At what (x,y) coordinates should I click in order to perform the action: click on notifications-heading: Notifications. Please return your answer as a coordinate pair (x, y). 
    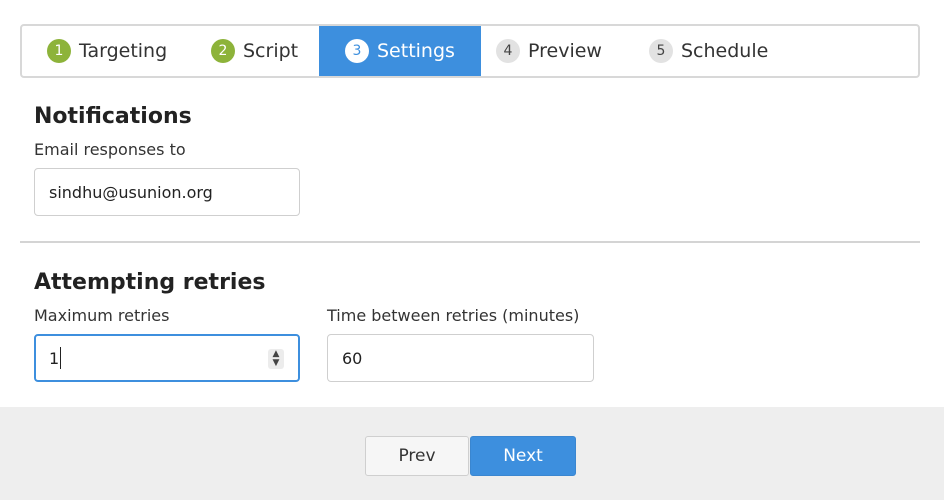
    Looking at the image, I should click on (113, 116).